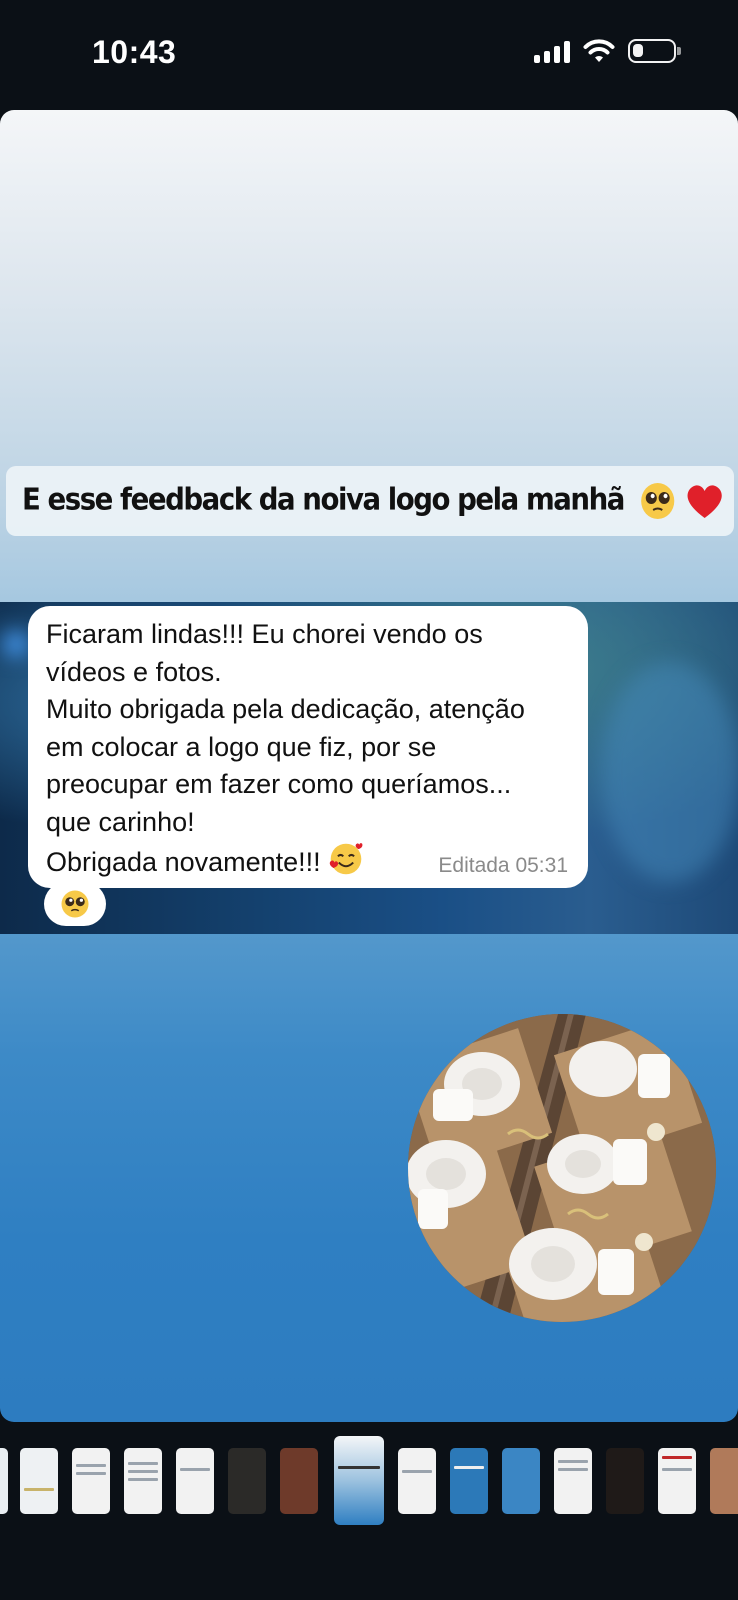  Describe the element at coordinates (369, 54) in the screenshot. I see `status-bar: 10:43` at that location.